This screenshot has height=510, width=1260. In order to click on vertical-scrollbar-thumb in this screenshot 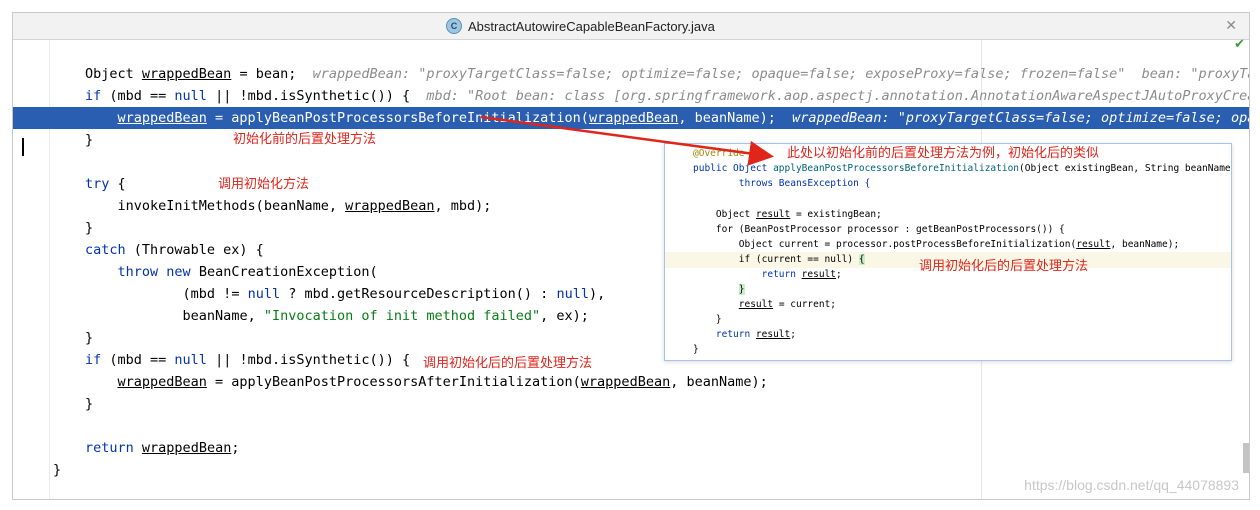, I will do `click(1246, 458)`.